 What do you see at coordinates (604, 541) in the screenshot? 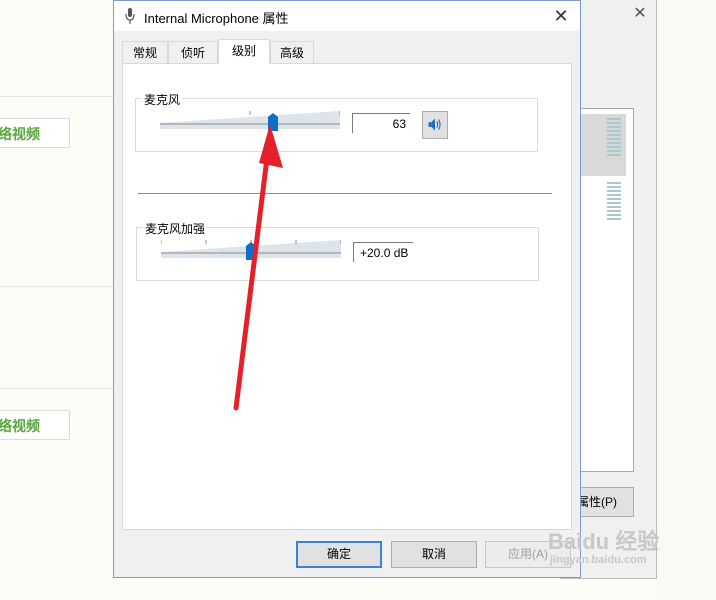
I see `watermark-brand: Baidu 经验` at bounding box center [604, 541].